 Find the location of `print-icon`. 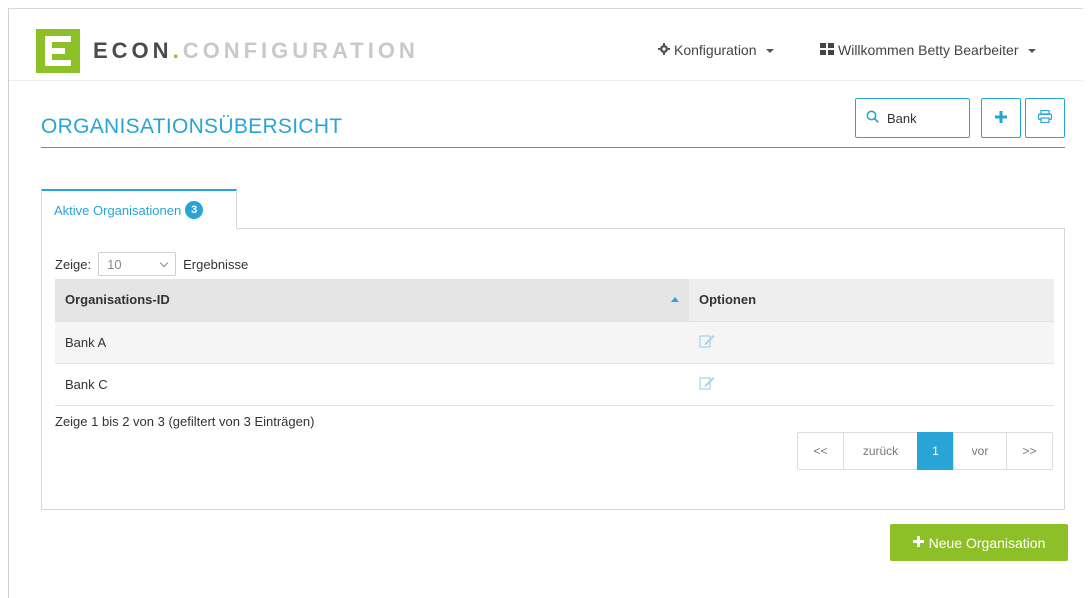

print-icon is located at coordinates (1045, 117).